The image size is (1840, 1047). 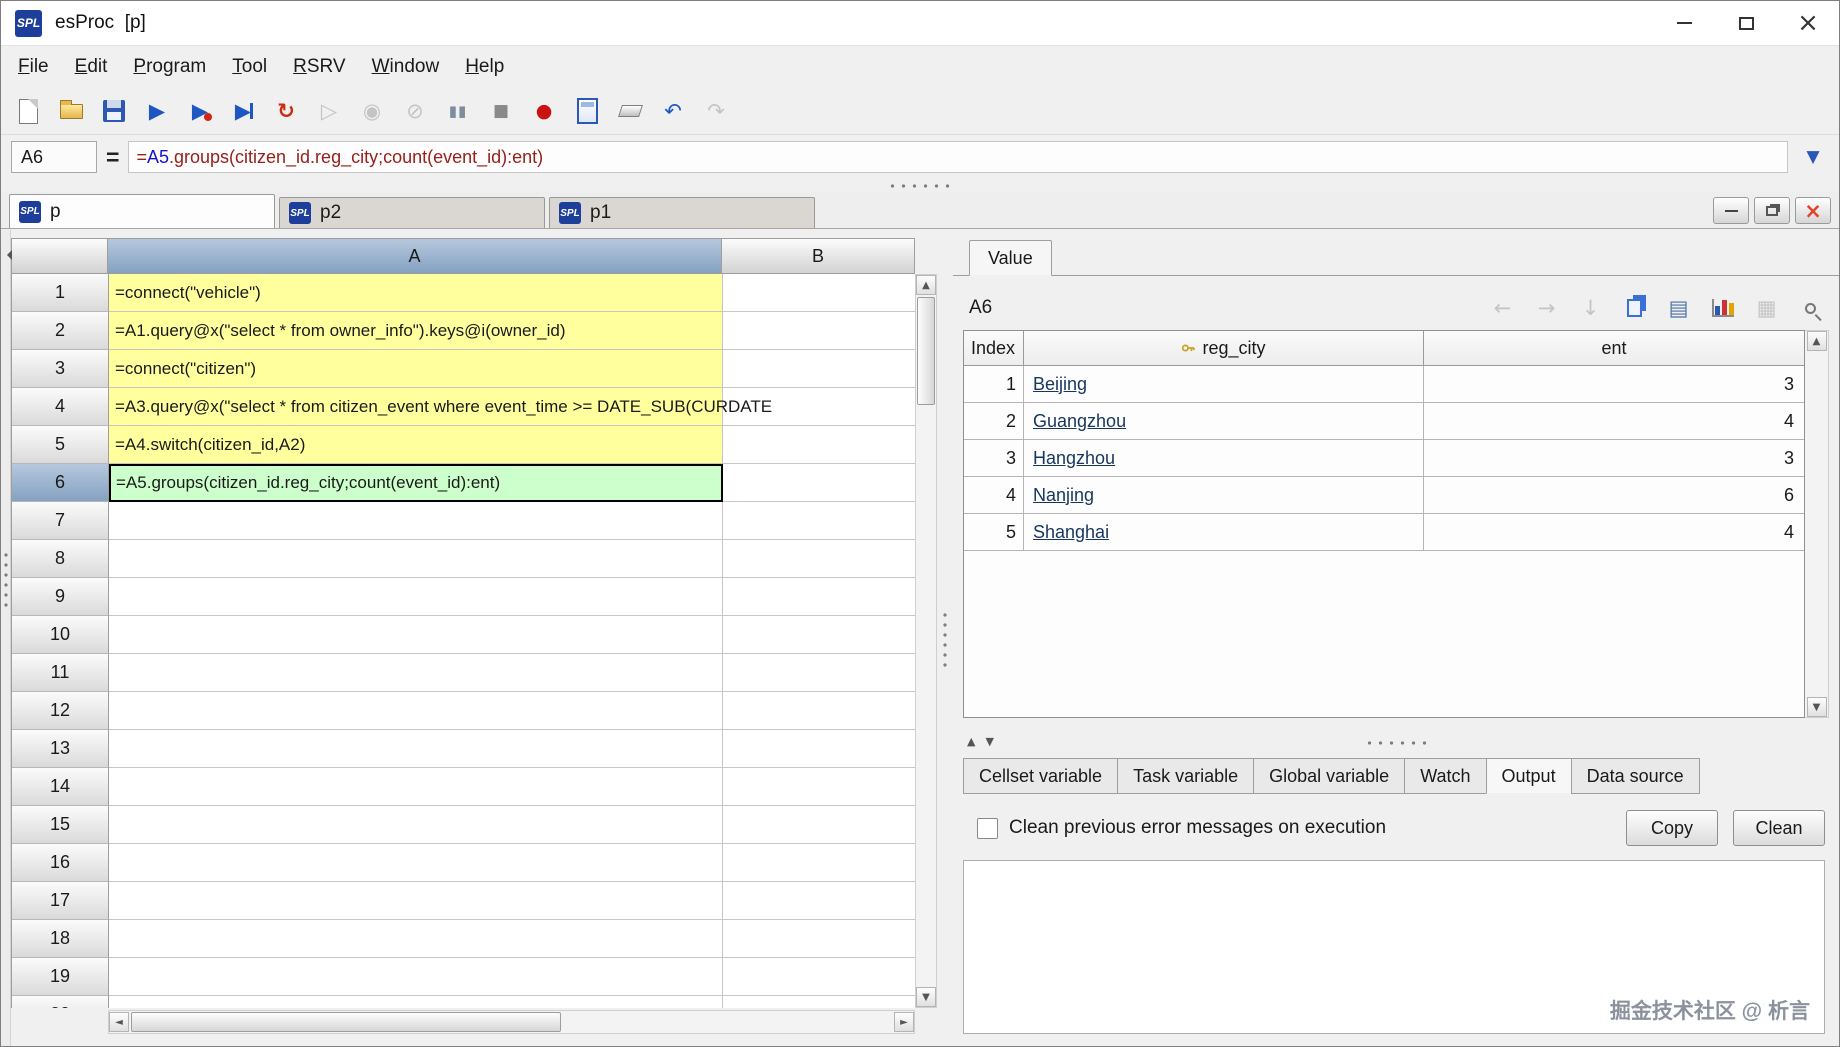 What do you see at coordinates (119, 1022) in the screenshot?
I see `scroll-left-icon: ◄` at bounding box center [119, 1022].